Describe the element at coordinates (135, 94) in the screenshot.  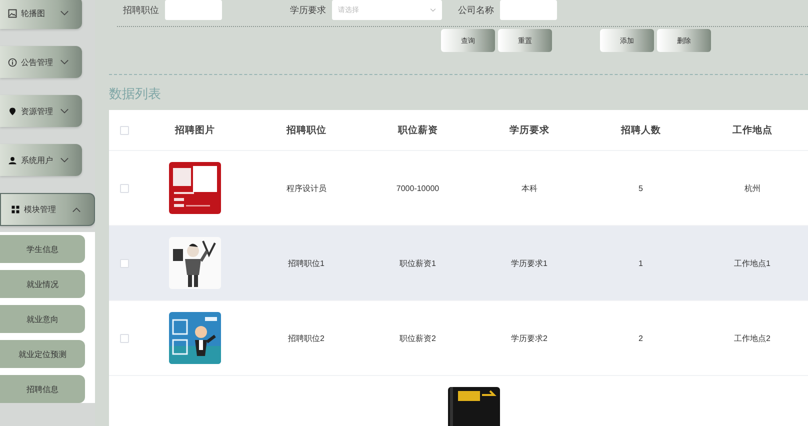
I see `list-title: 数据列表` at that location.